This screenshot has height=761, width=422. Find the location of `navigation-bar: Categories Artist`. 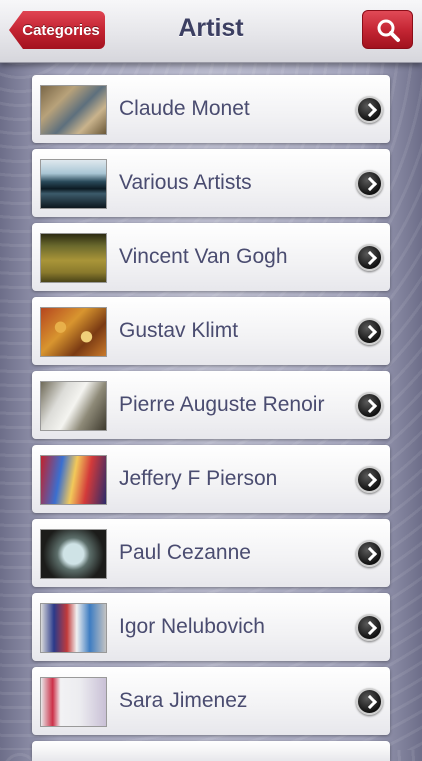

navigation-bar: Categories Artist is located at coordinates (211, 31).